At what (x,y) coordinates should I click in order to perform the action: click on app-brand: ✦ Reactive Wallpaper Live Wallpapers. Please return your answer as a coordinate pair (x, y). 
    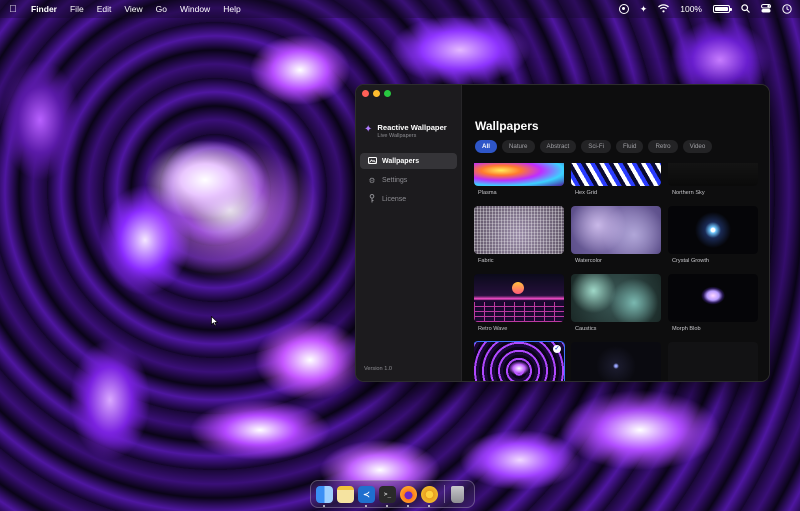
    Looking at the image, I should click on (408, 131).